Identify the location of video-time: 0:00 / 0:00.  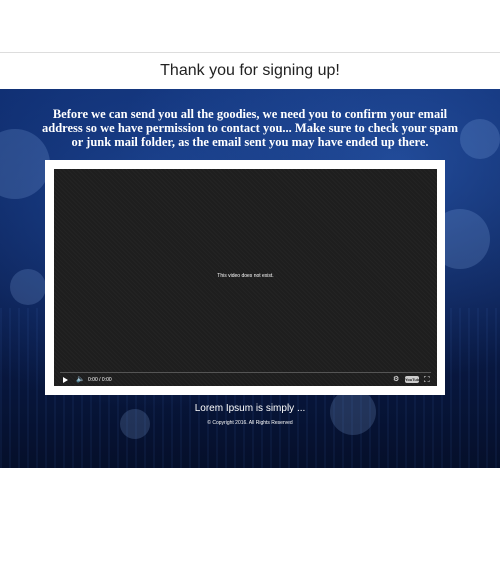
(100, 380).